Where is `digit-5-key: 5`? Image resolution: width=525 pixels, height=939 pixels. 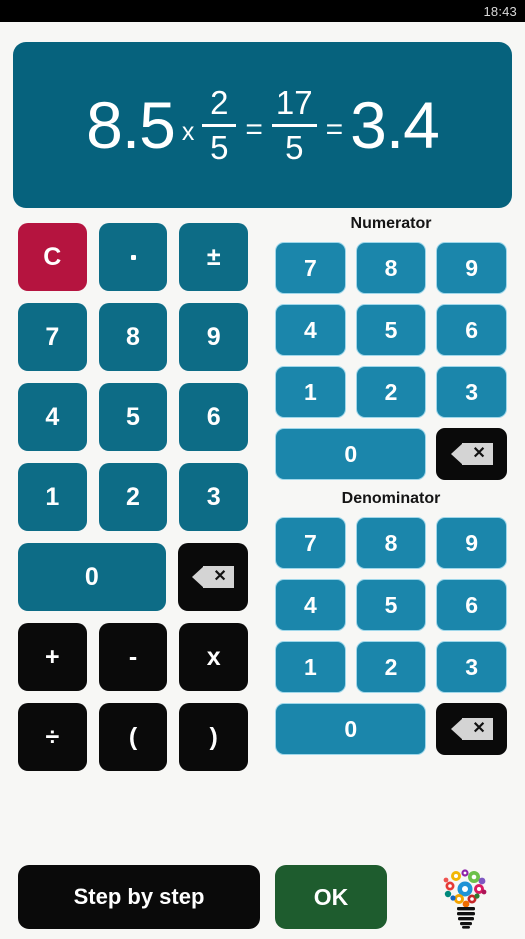 digit-5-key: 5 is located at coordinates (133, 417).